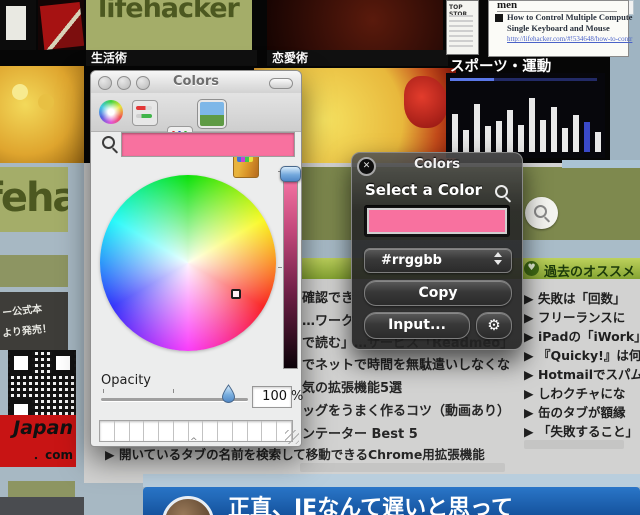 This screenshot has height=515, width=640. I want to click on olive-strip, so click(41, 489).